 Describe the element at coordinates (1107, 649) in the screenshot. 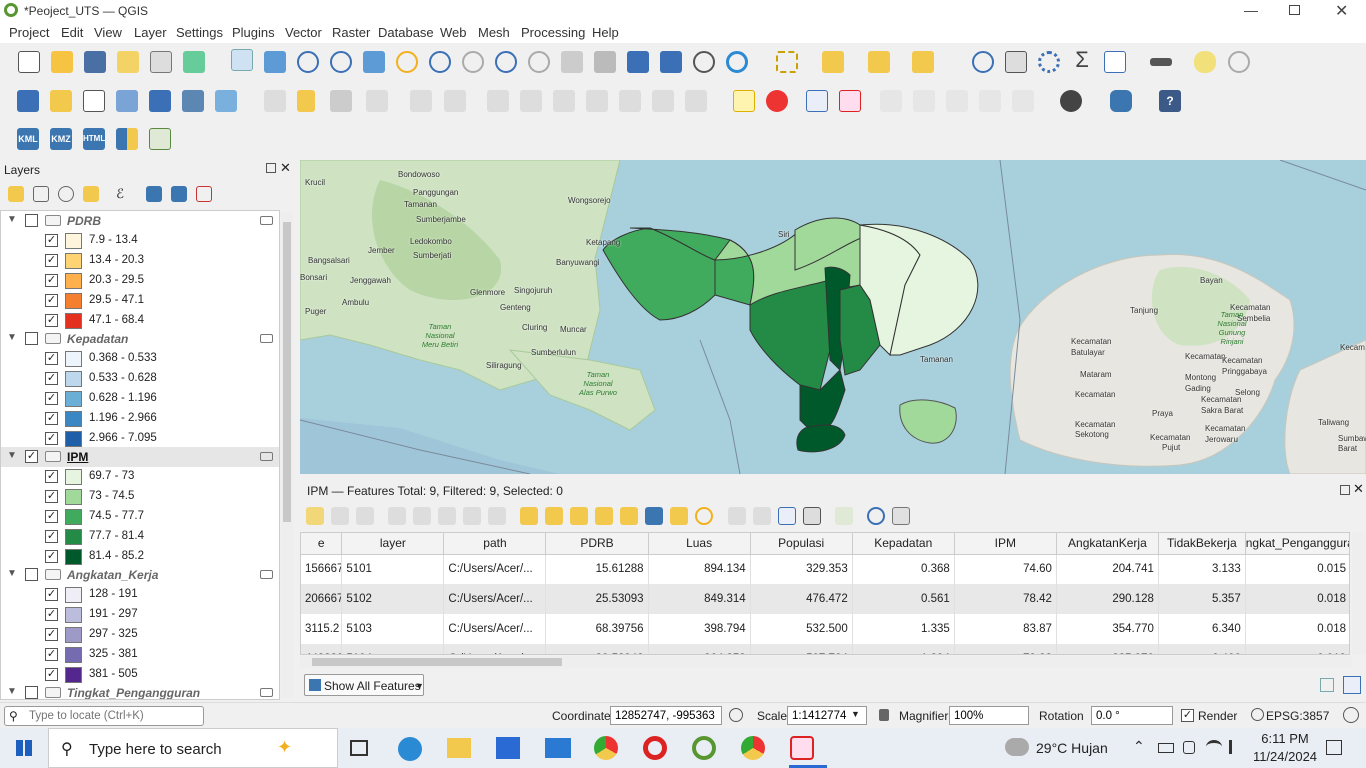

I see `table-cell: 335.970` at that location.